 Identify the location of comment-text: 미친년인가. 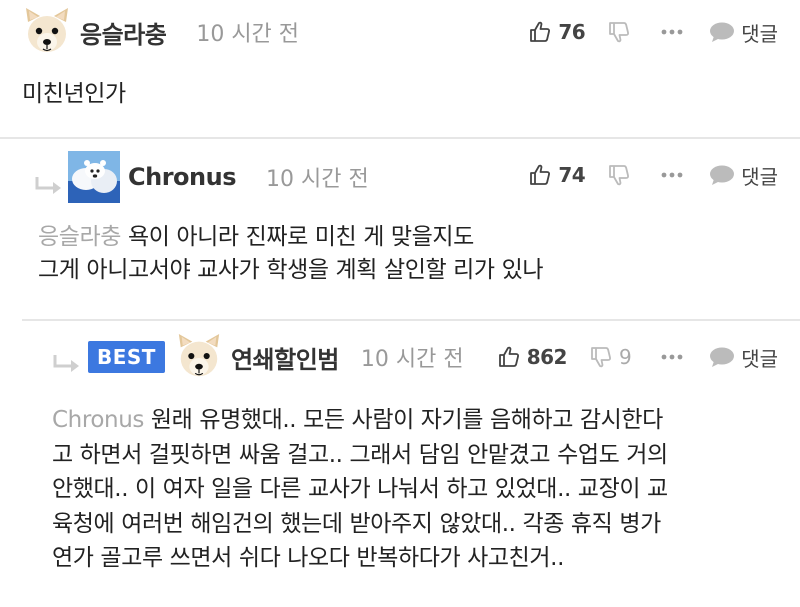
(74, 94).